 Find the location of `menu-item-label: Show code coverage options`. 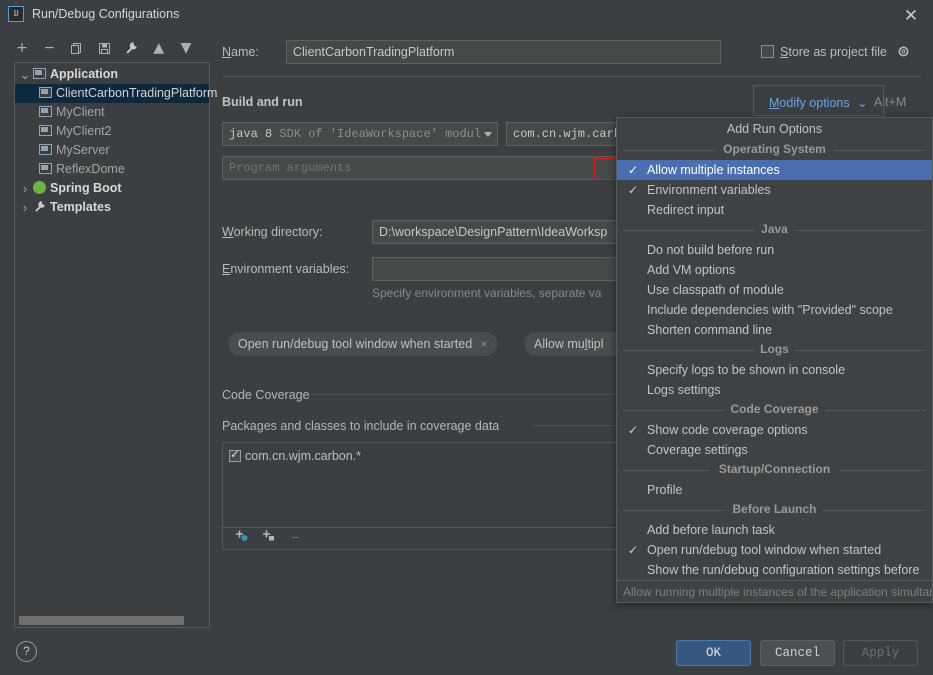

menu-item-label: Show code coverage options is located at coordinates (727, 430).